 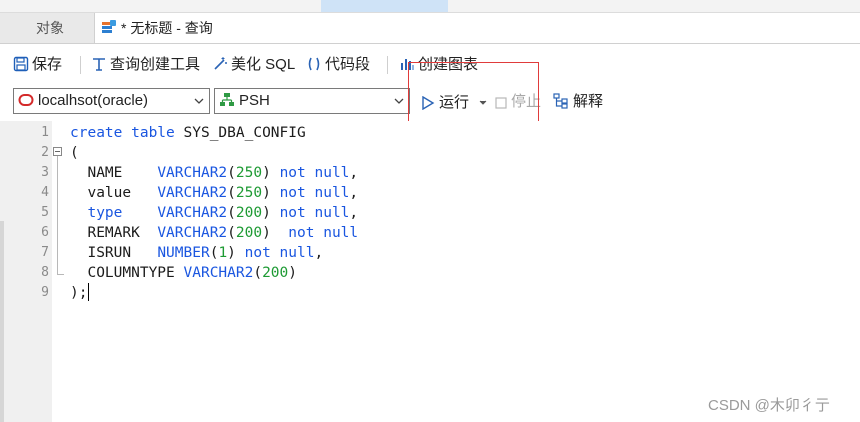 I want to click on line-number: 9, so click(x=45, y=292).